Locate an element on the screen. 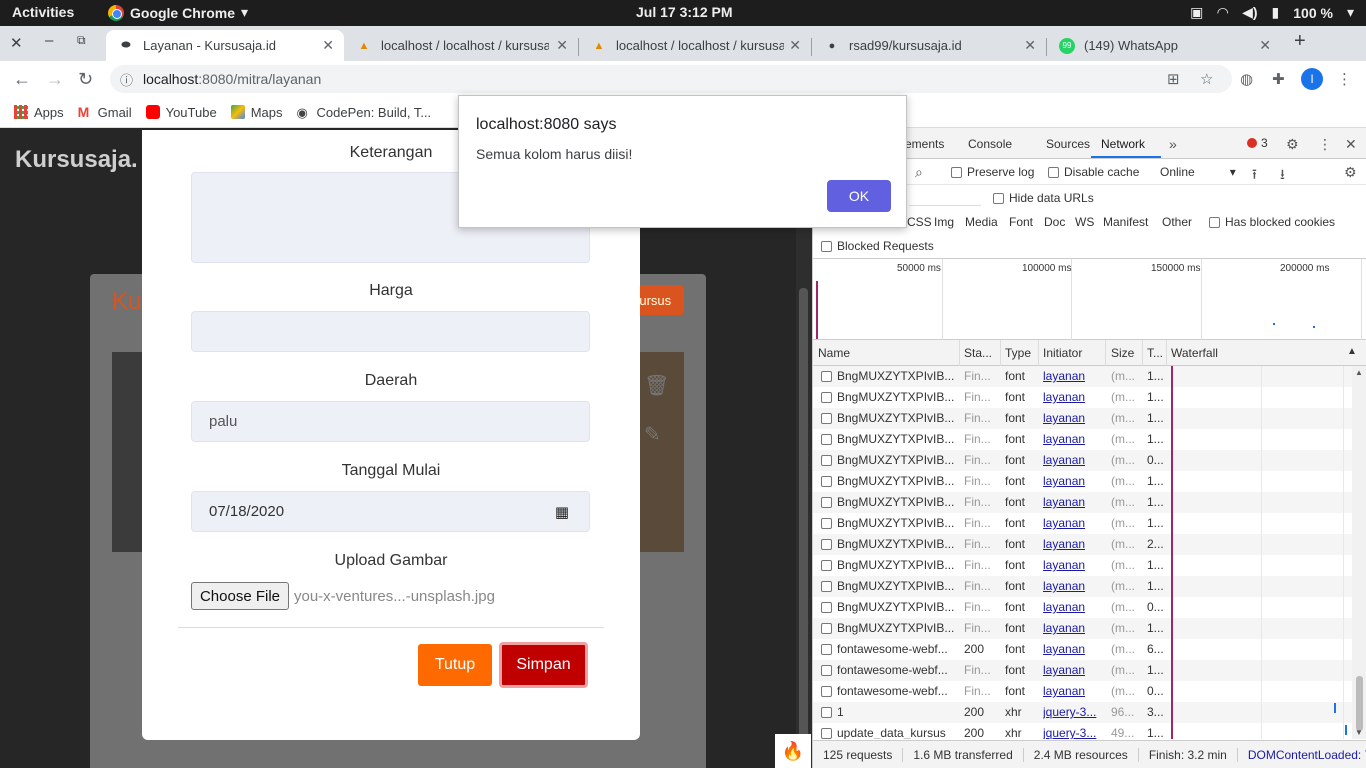  hide-data-urls-checkbox: Hide data URLs is located at coordinates (1043, 198).